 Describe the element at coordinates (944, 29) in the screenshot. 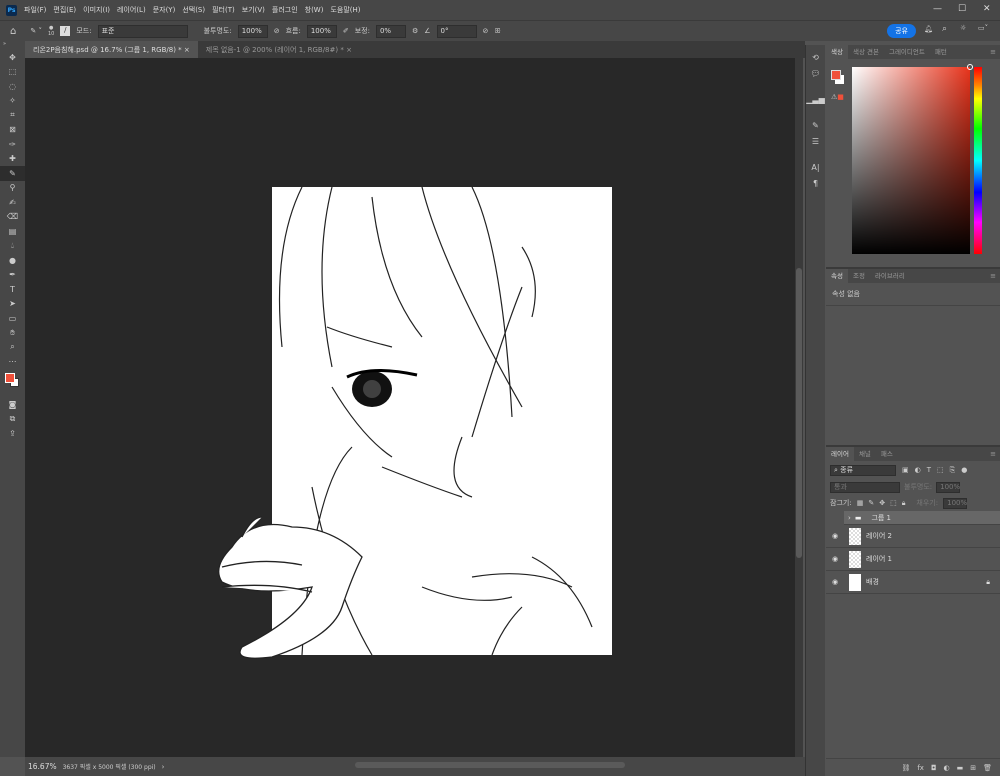

I see `search-icon: ⌕` at that location.